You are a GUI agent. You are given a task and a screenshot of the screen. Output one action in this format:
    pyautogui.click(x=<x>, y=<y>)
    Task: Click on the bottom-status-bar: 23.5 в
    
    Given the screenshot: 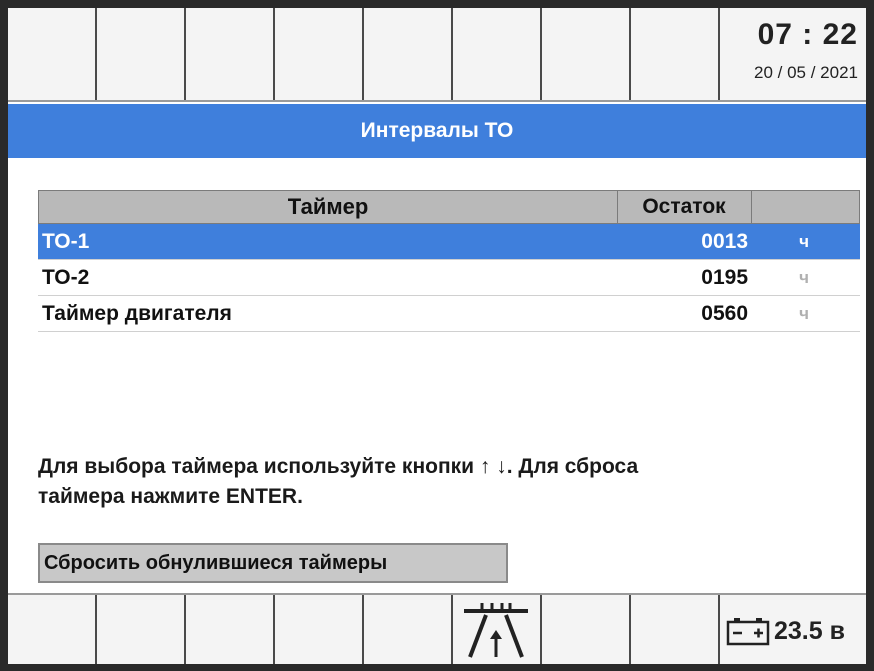 What is the action you would take?
    pyautogui.click(x=437, y=628)
    